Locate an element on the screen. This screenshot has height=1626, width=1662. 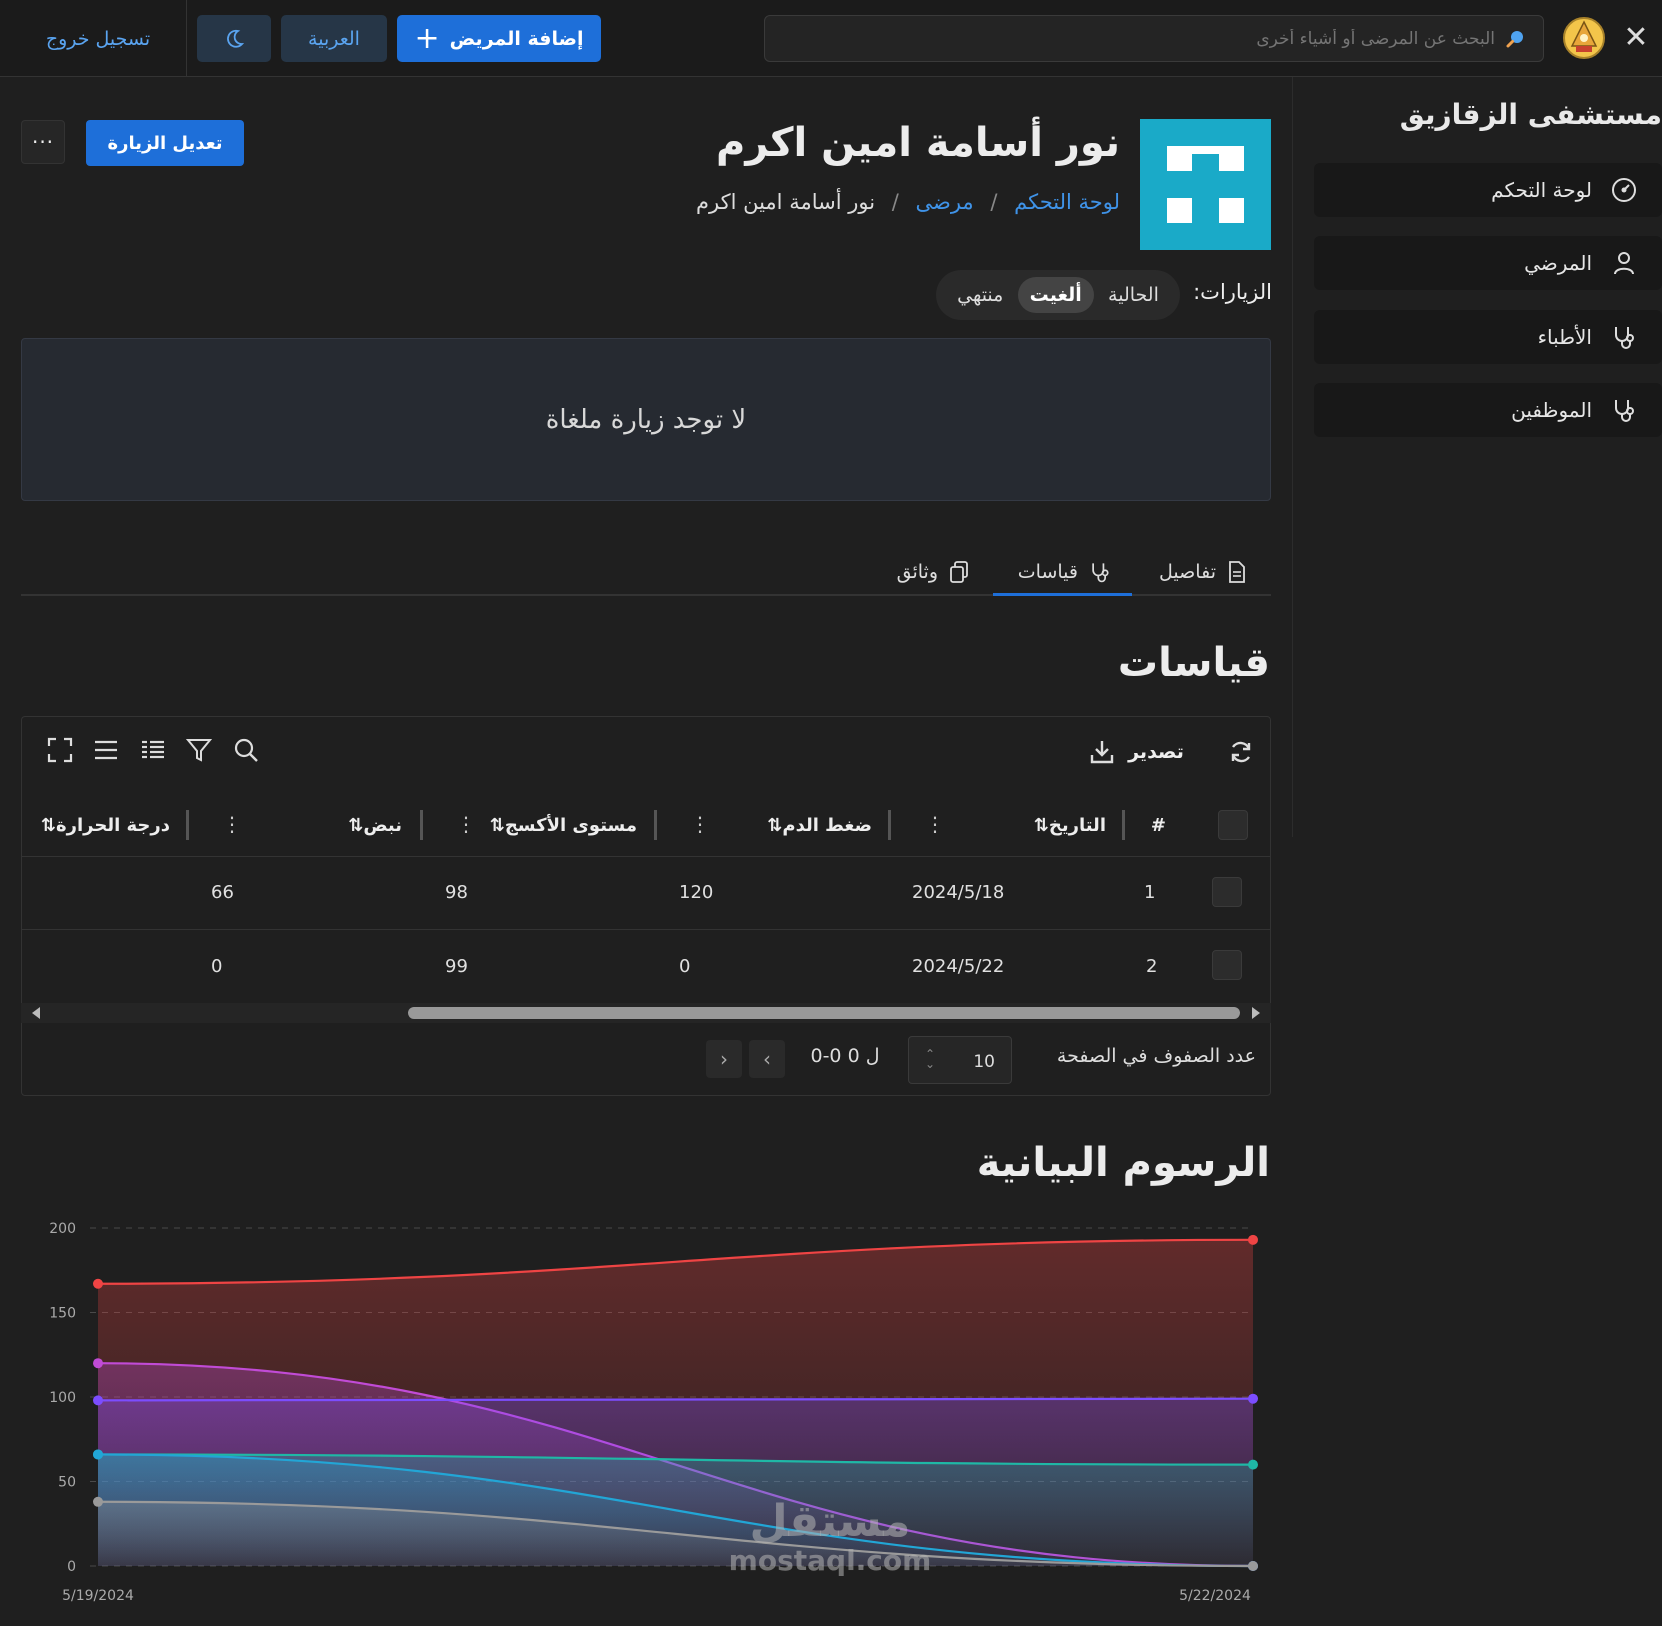
columns-button is located at coordinates (153, 750).